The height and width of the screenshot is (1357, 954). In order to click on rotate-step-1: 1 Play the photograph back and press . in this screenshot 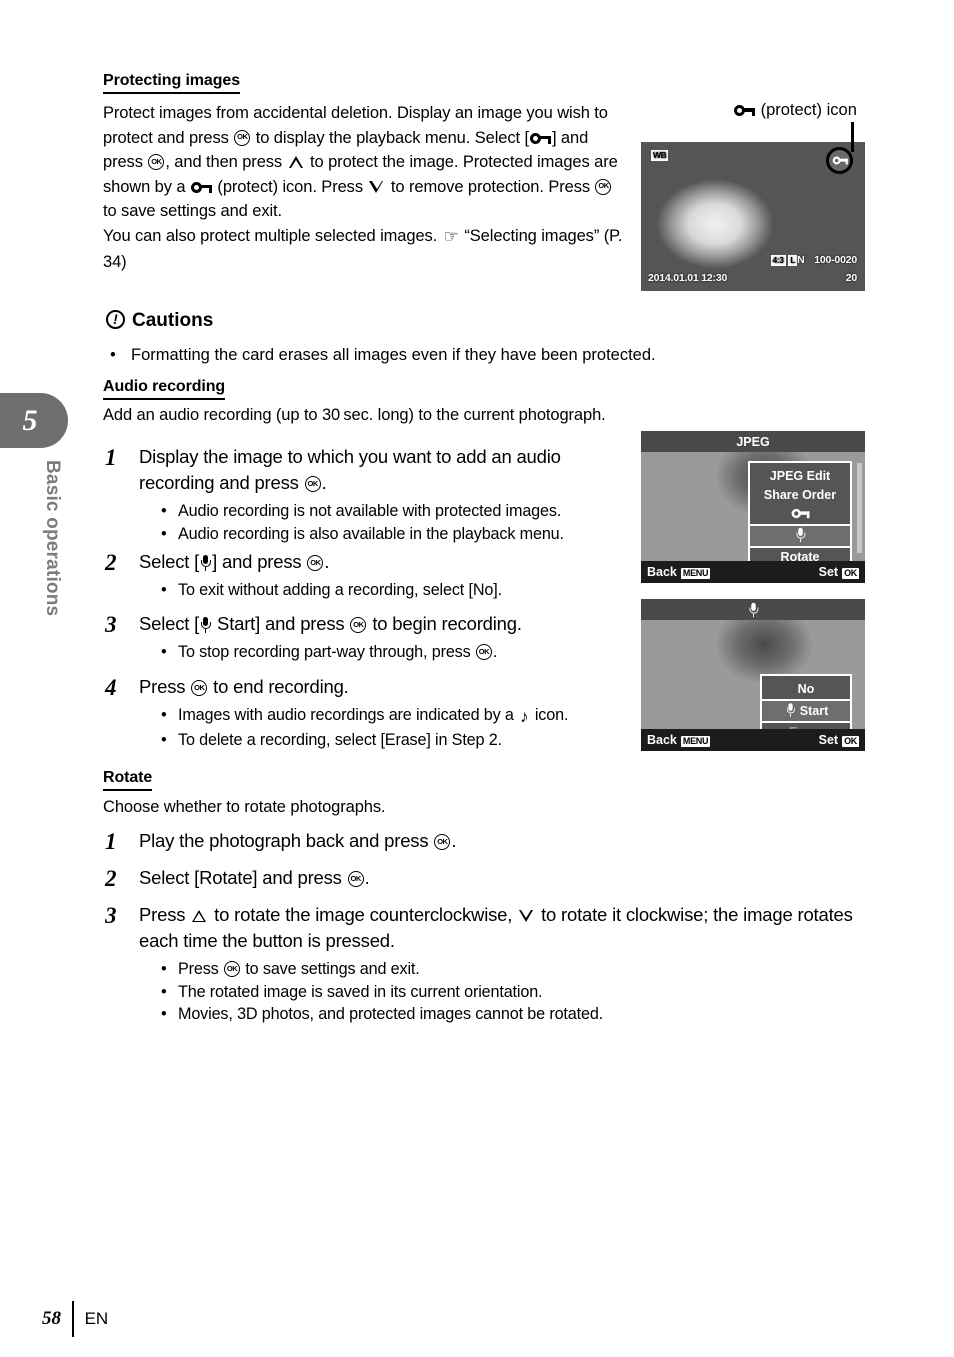, I will do `click(405, 842)`.